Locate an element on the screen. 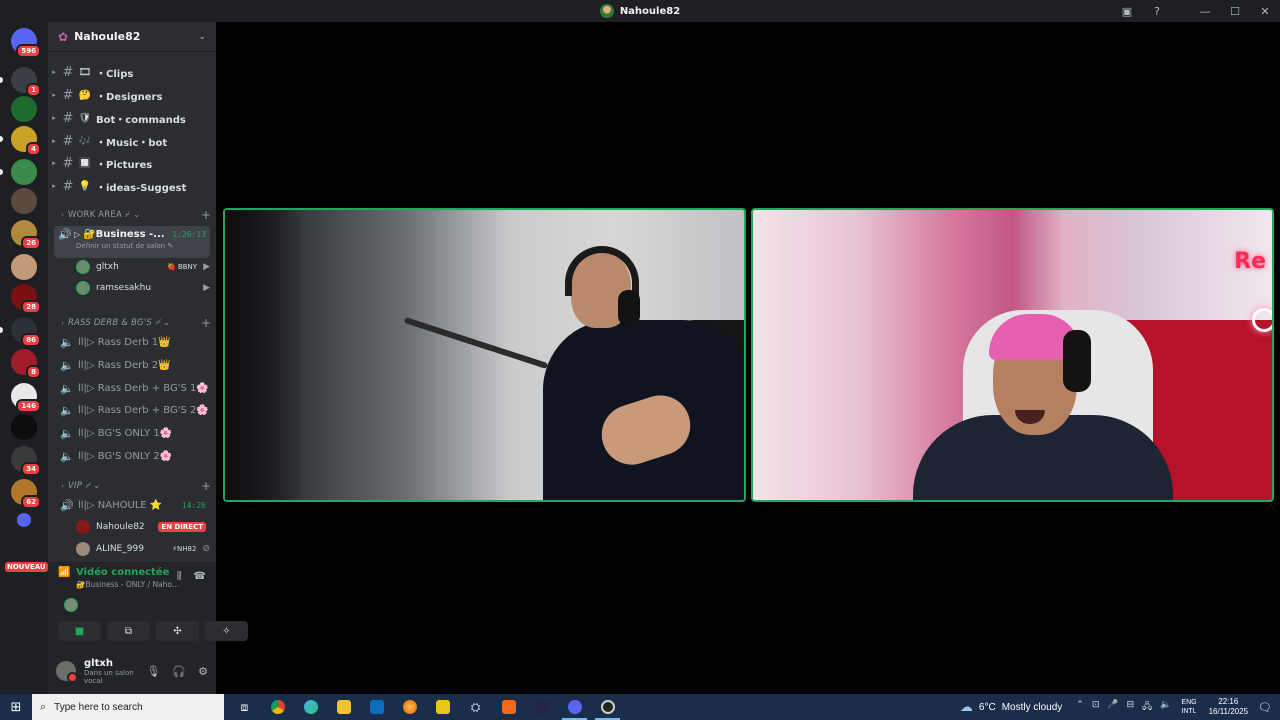 The height and width of the screenshot is (720, 1280). close-button: ✕ is located at coordinates (1265, 11).